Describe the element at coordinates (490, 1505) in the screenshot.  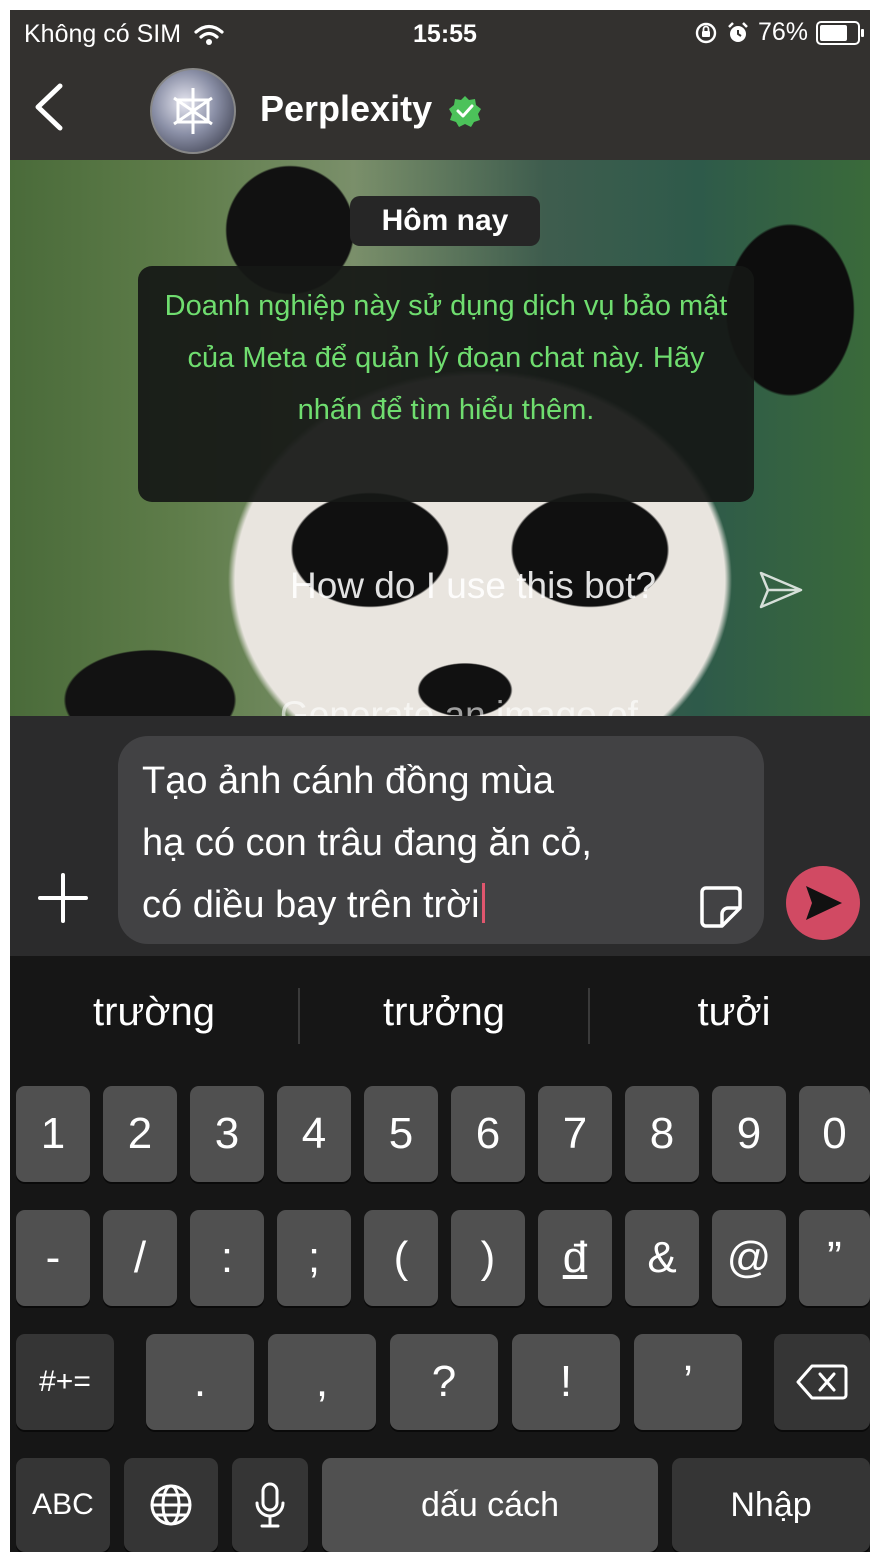
I see `space-key: dấu cách` at that location.